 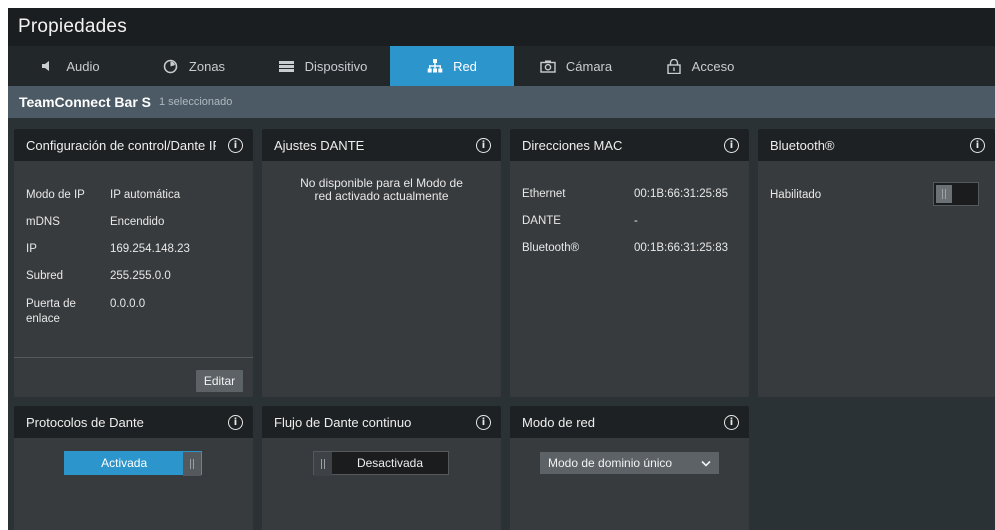 I want to click on card-header: Configuración de control/Dante IP i, so click(x=133, y=145).